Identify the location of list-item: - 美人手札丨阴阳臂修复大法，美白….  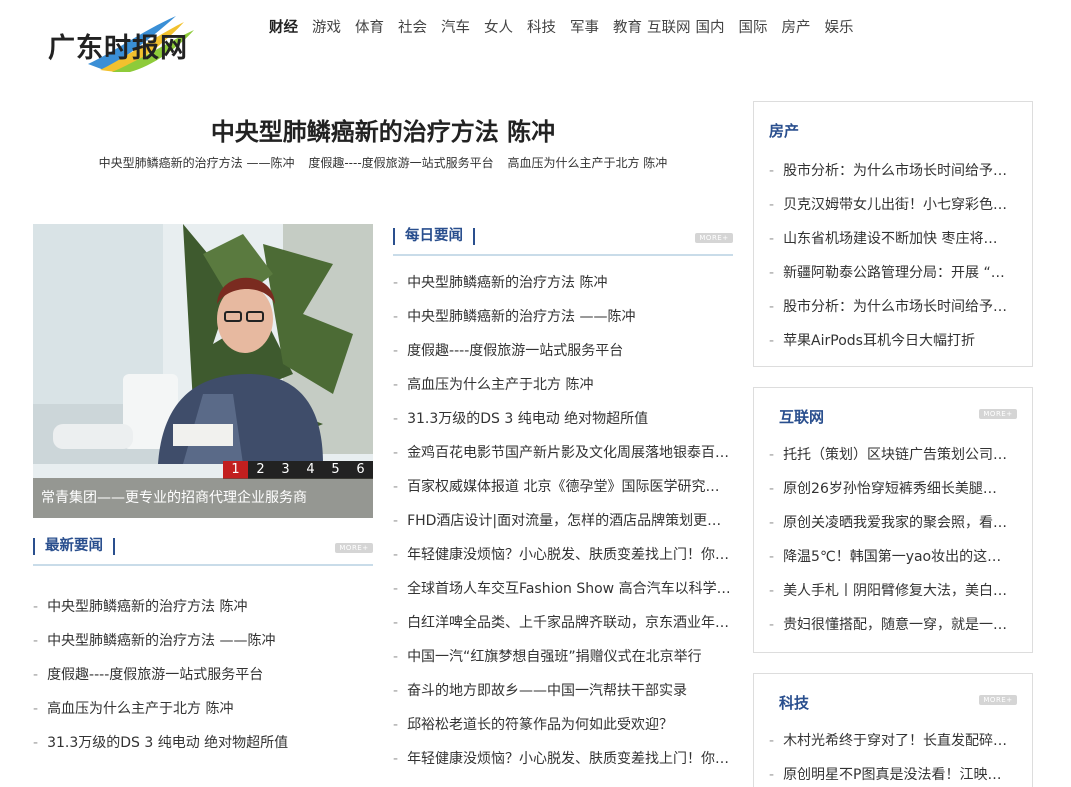
(889, 591).